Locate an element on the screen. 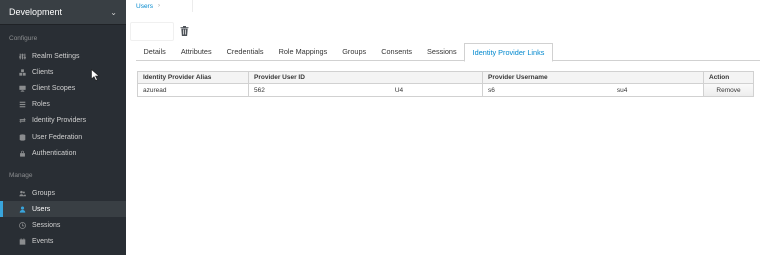 This screenshot has width=760, height=255. sidebar-item-client-scopes: Client Scopes is located at coordinates (63, 88).